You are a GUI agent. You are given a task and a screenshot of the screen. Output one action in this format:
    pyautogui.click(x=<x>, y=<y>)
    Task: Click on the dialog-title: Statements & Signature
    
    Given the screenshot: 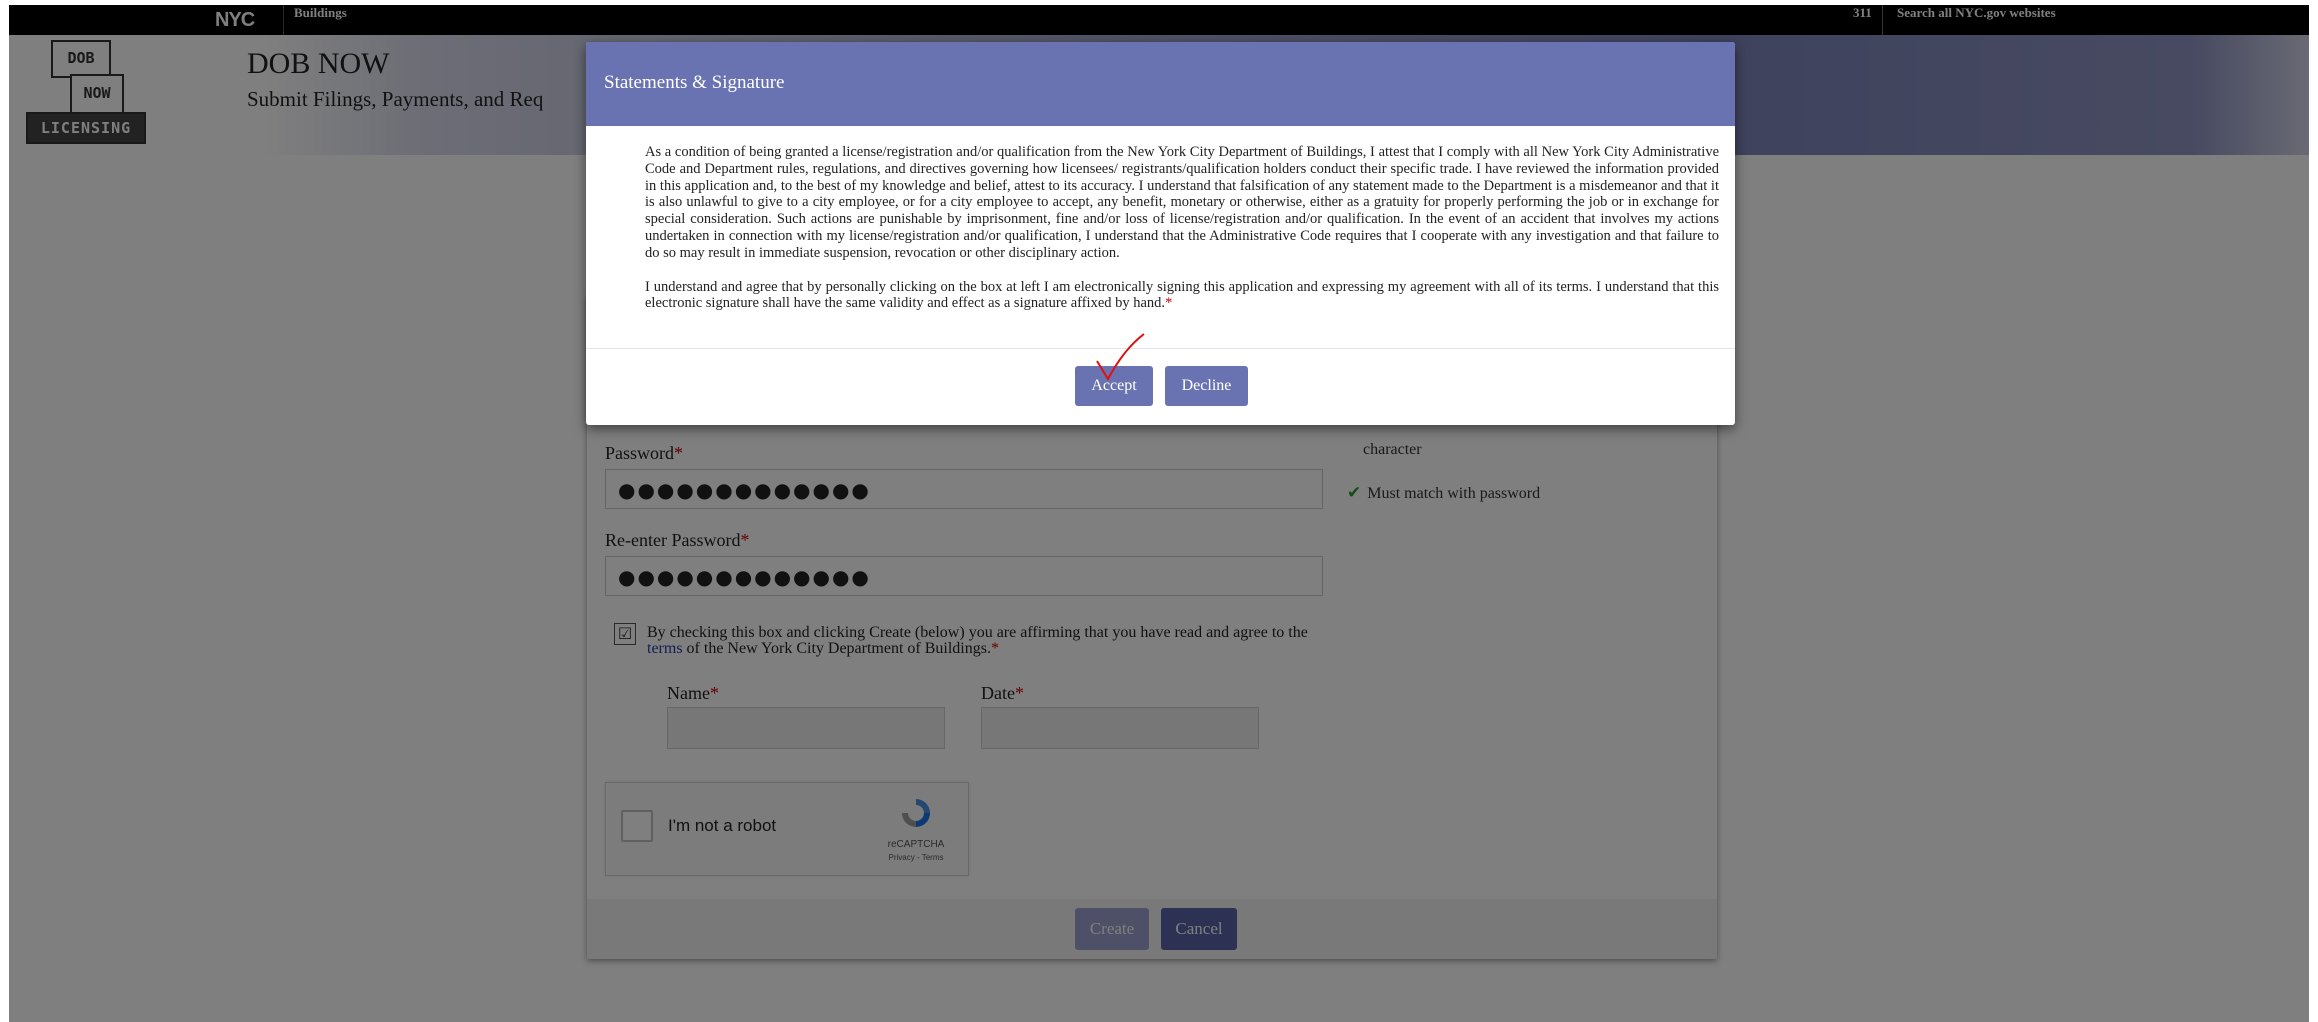 What is the action you would take?
    pyautogui.click(x=694, y=82)
    